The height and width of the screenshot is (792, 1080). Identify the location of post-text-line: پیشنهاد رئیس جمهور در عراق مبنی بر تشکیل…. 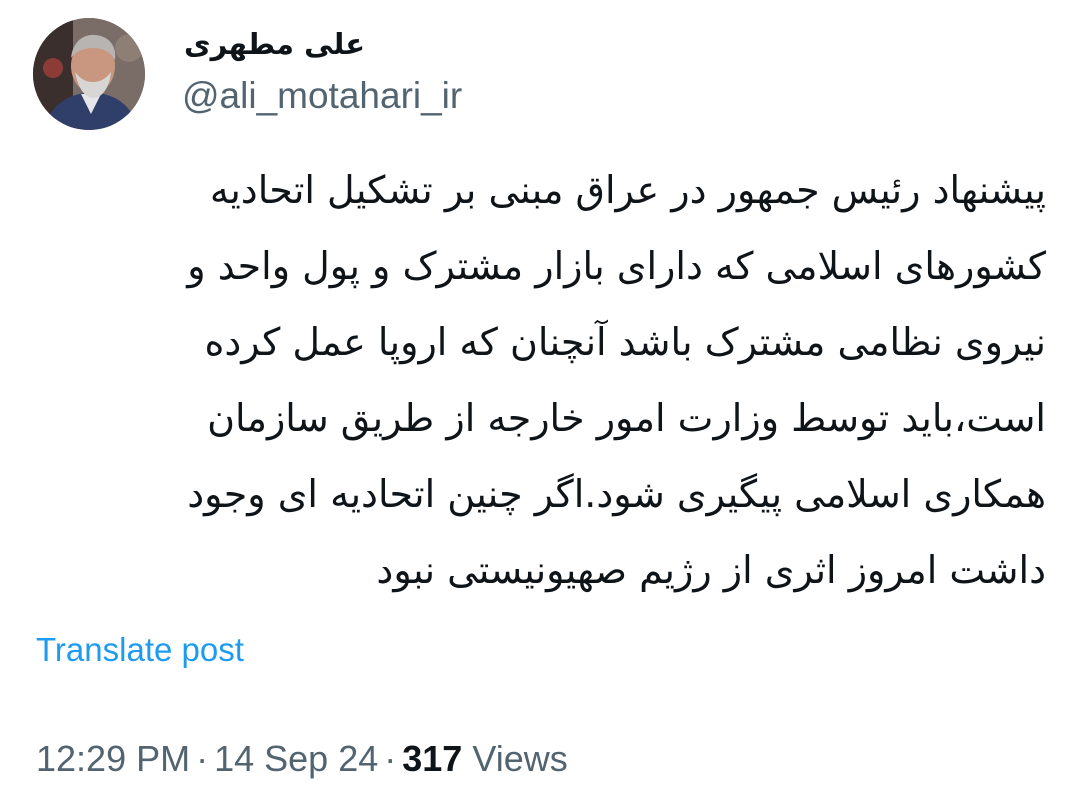
(627, 190).